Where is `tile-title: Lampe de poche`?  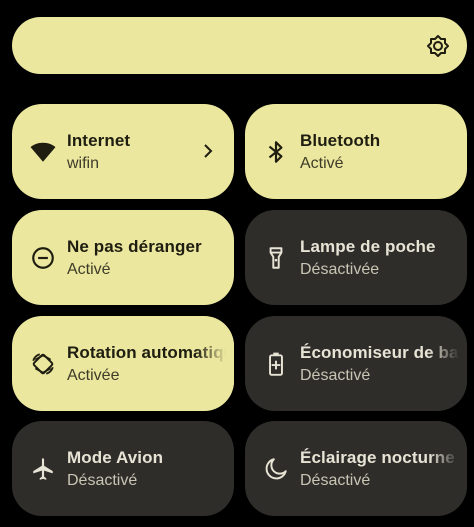
tile-title: Lampe de poche is located at coordinates (368, 246).